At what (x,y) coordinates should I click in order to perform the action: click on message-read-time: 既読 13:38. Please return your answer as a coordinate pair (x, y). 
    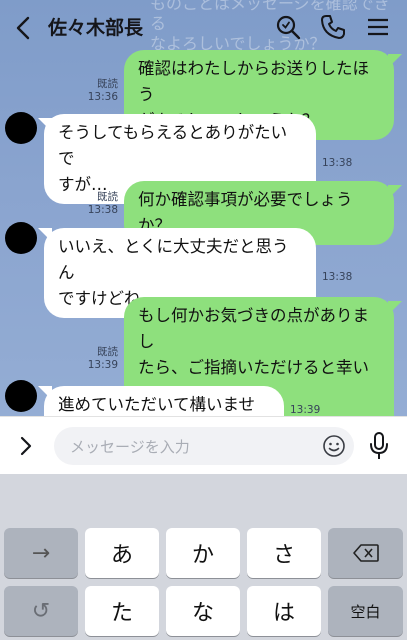
    Looking at the image, I should click on (101, 204).